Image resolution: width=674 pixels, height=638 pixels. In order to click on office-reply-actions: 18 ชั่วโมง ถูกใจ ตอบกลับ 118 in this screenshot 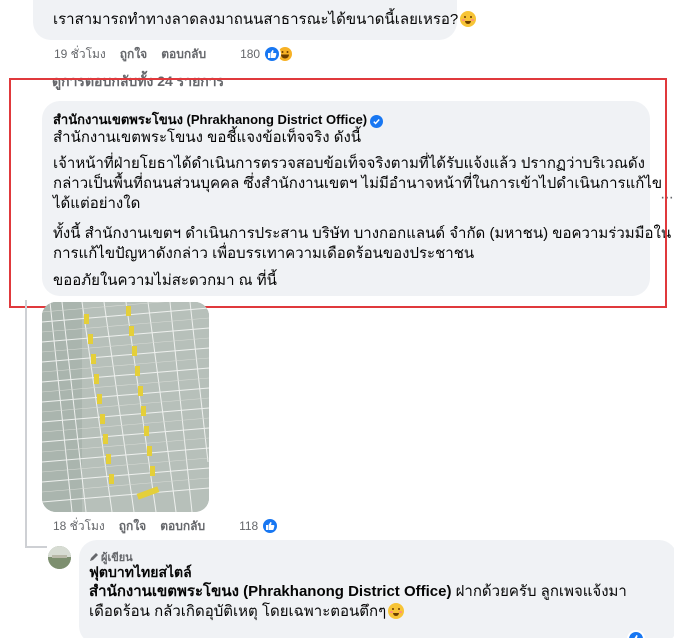, I will do `click(166, 526)`.